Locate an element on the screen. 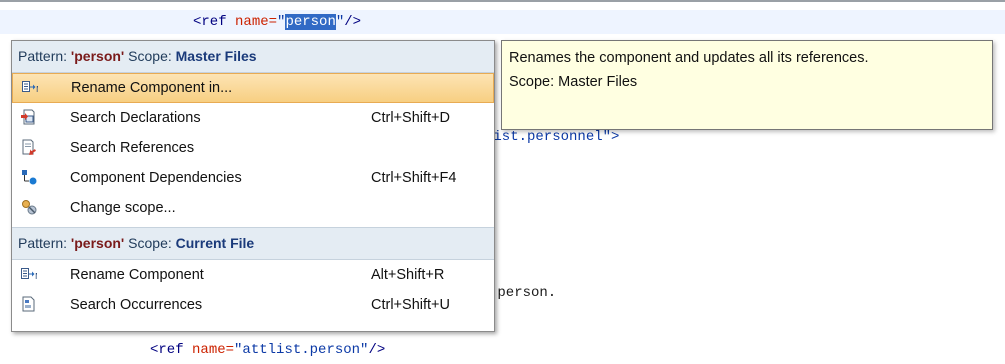 This screenshot has height=364, width=1005. current-line-highlight is located at coordinates (502, 22).